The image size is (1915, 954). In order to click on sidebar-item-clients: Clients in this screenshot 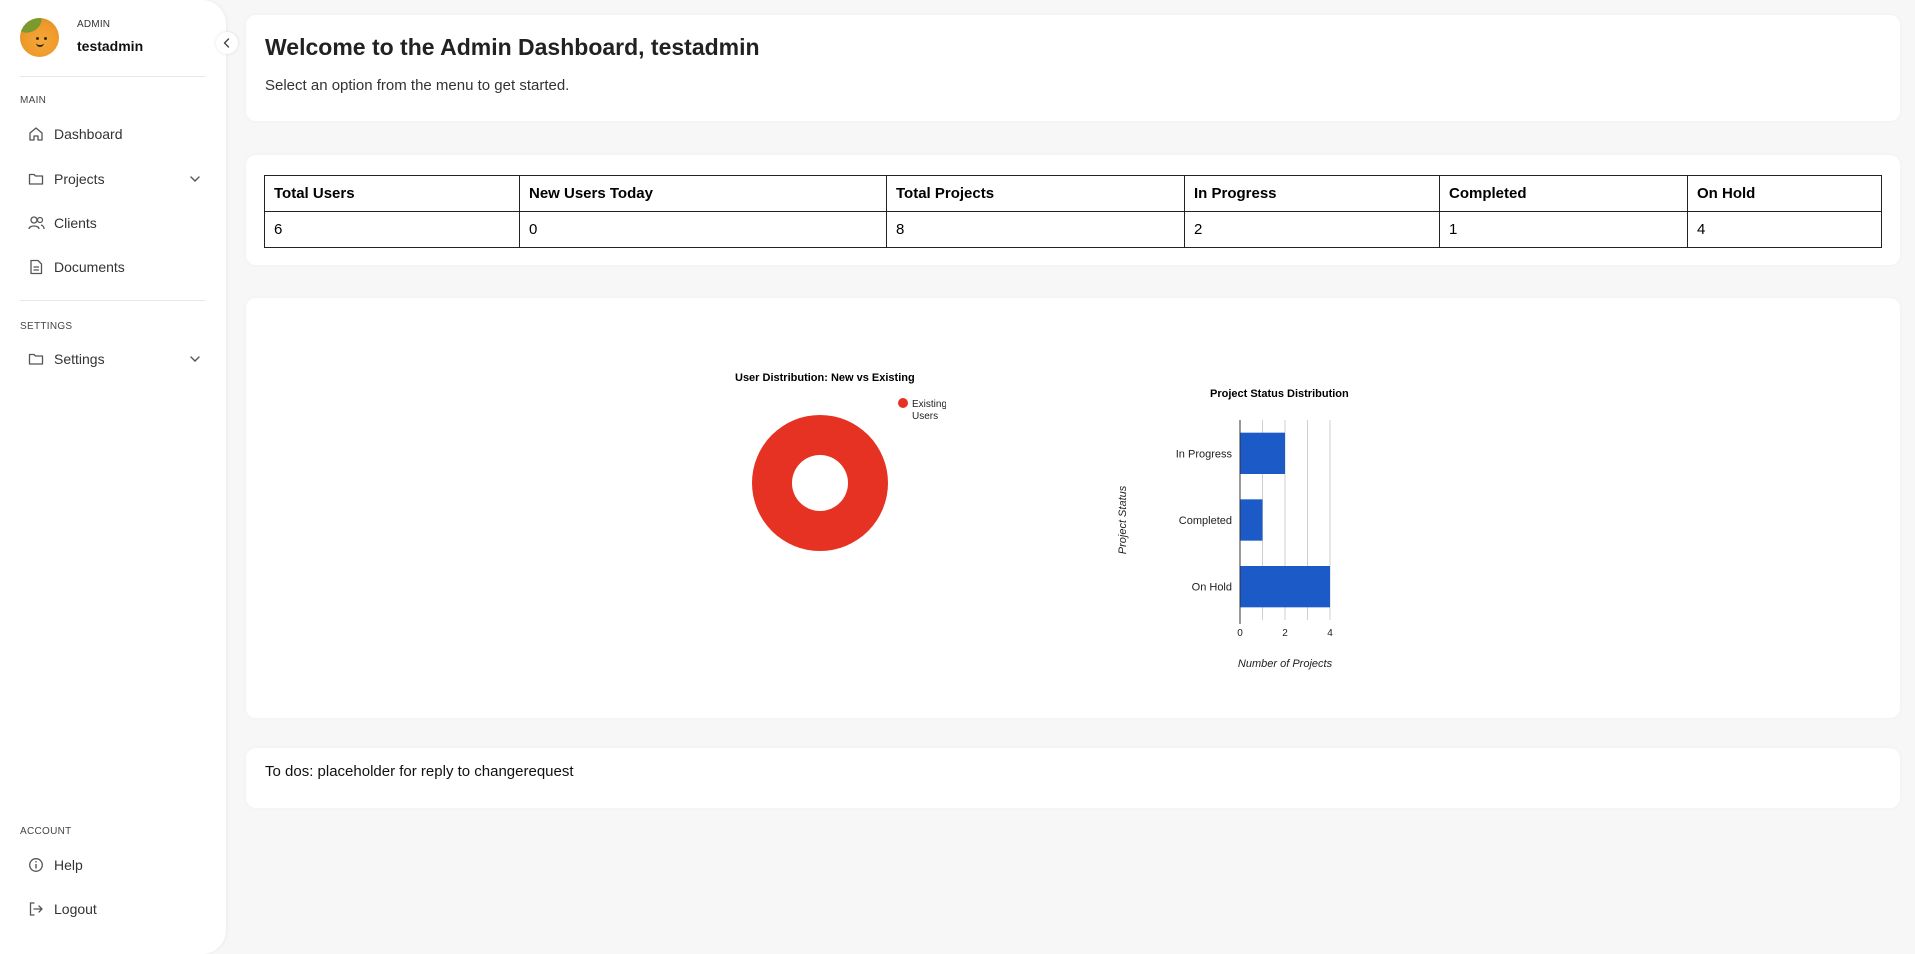, I will do `click(113, 223)`.